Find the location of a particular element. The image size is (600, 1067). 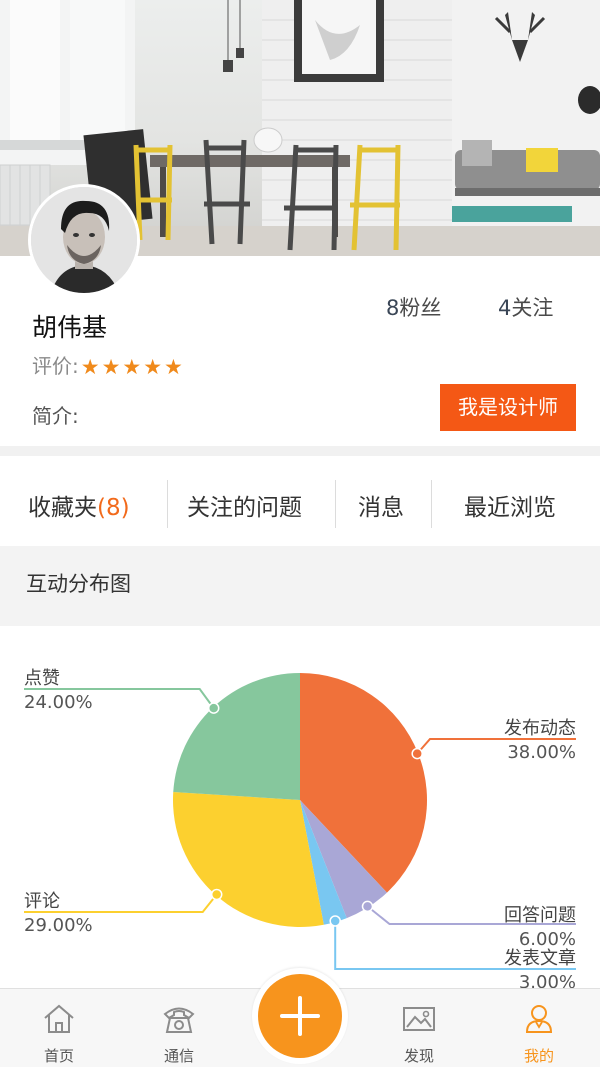

profile-tabs: 收藏夹(8) 关注的问题 消息 最近浏览 is located at coordinates (300, 501).